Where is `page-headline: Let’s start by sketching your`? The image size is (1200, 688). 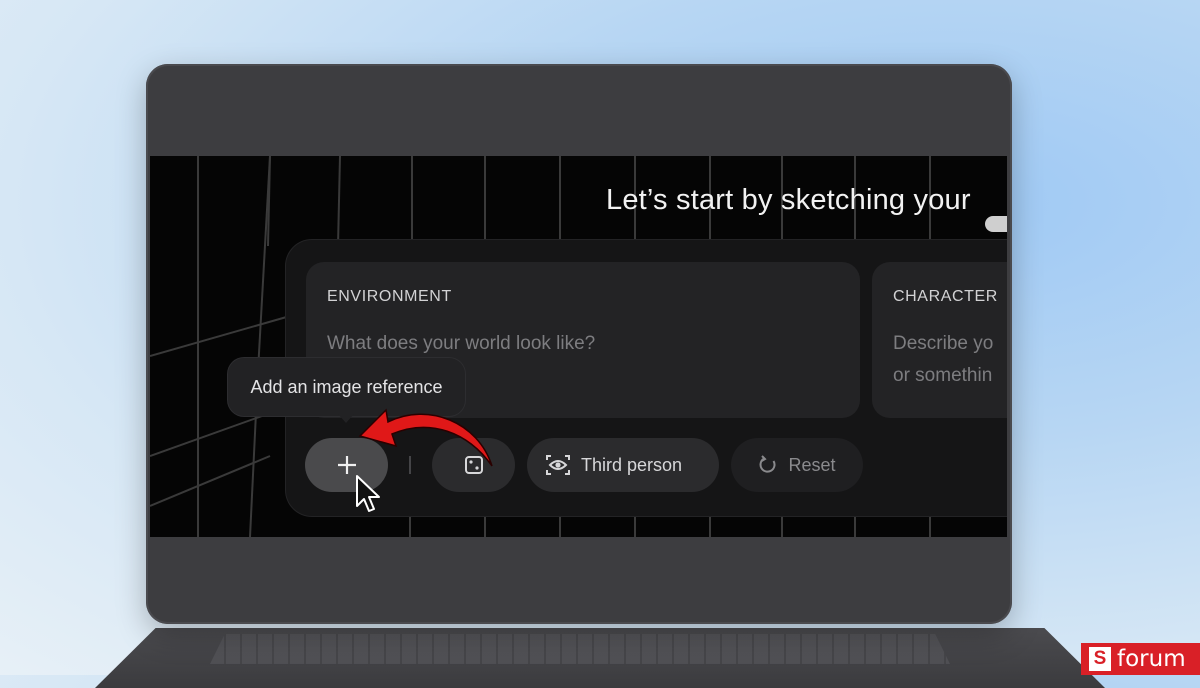 page-headline: Let’s start by sketching your is located at coordinates (788, 200).